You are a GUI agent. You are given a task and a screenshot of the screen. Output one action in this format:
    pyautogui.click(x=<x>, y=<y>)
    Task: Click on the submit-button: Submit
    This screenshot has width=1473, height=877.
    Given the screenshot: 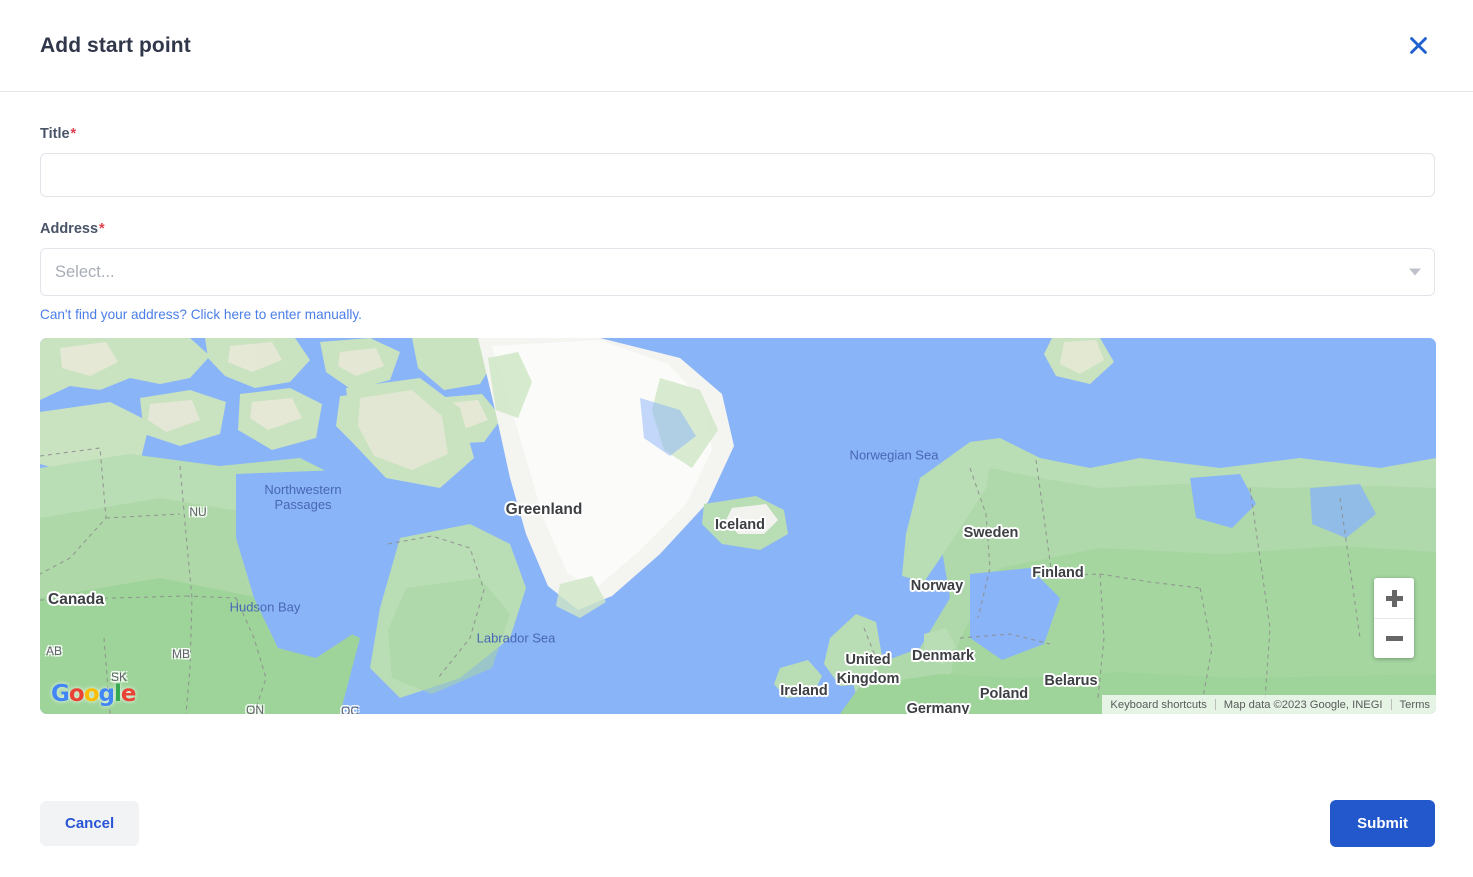 What is the action you would take?
    pyautogui.click(x=1382, y=823)
    